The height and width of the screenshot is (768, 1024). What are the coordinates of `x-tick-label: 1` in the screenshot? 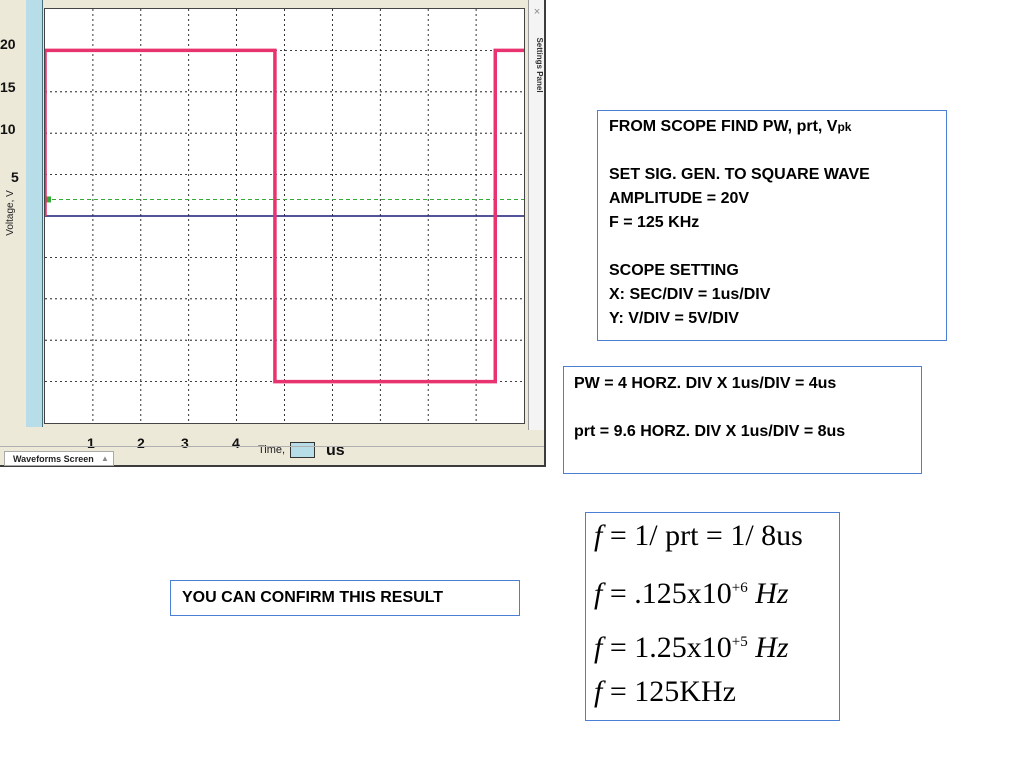 It's located at (91, 443).